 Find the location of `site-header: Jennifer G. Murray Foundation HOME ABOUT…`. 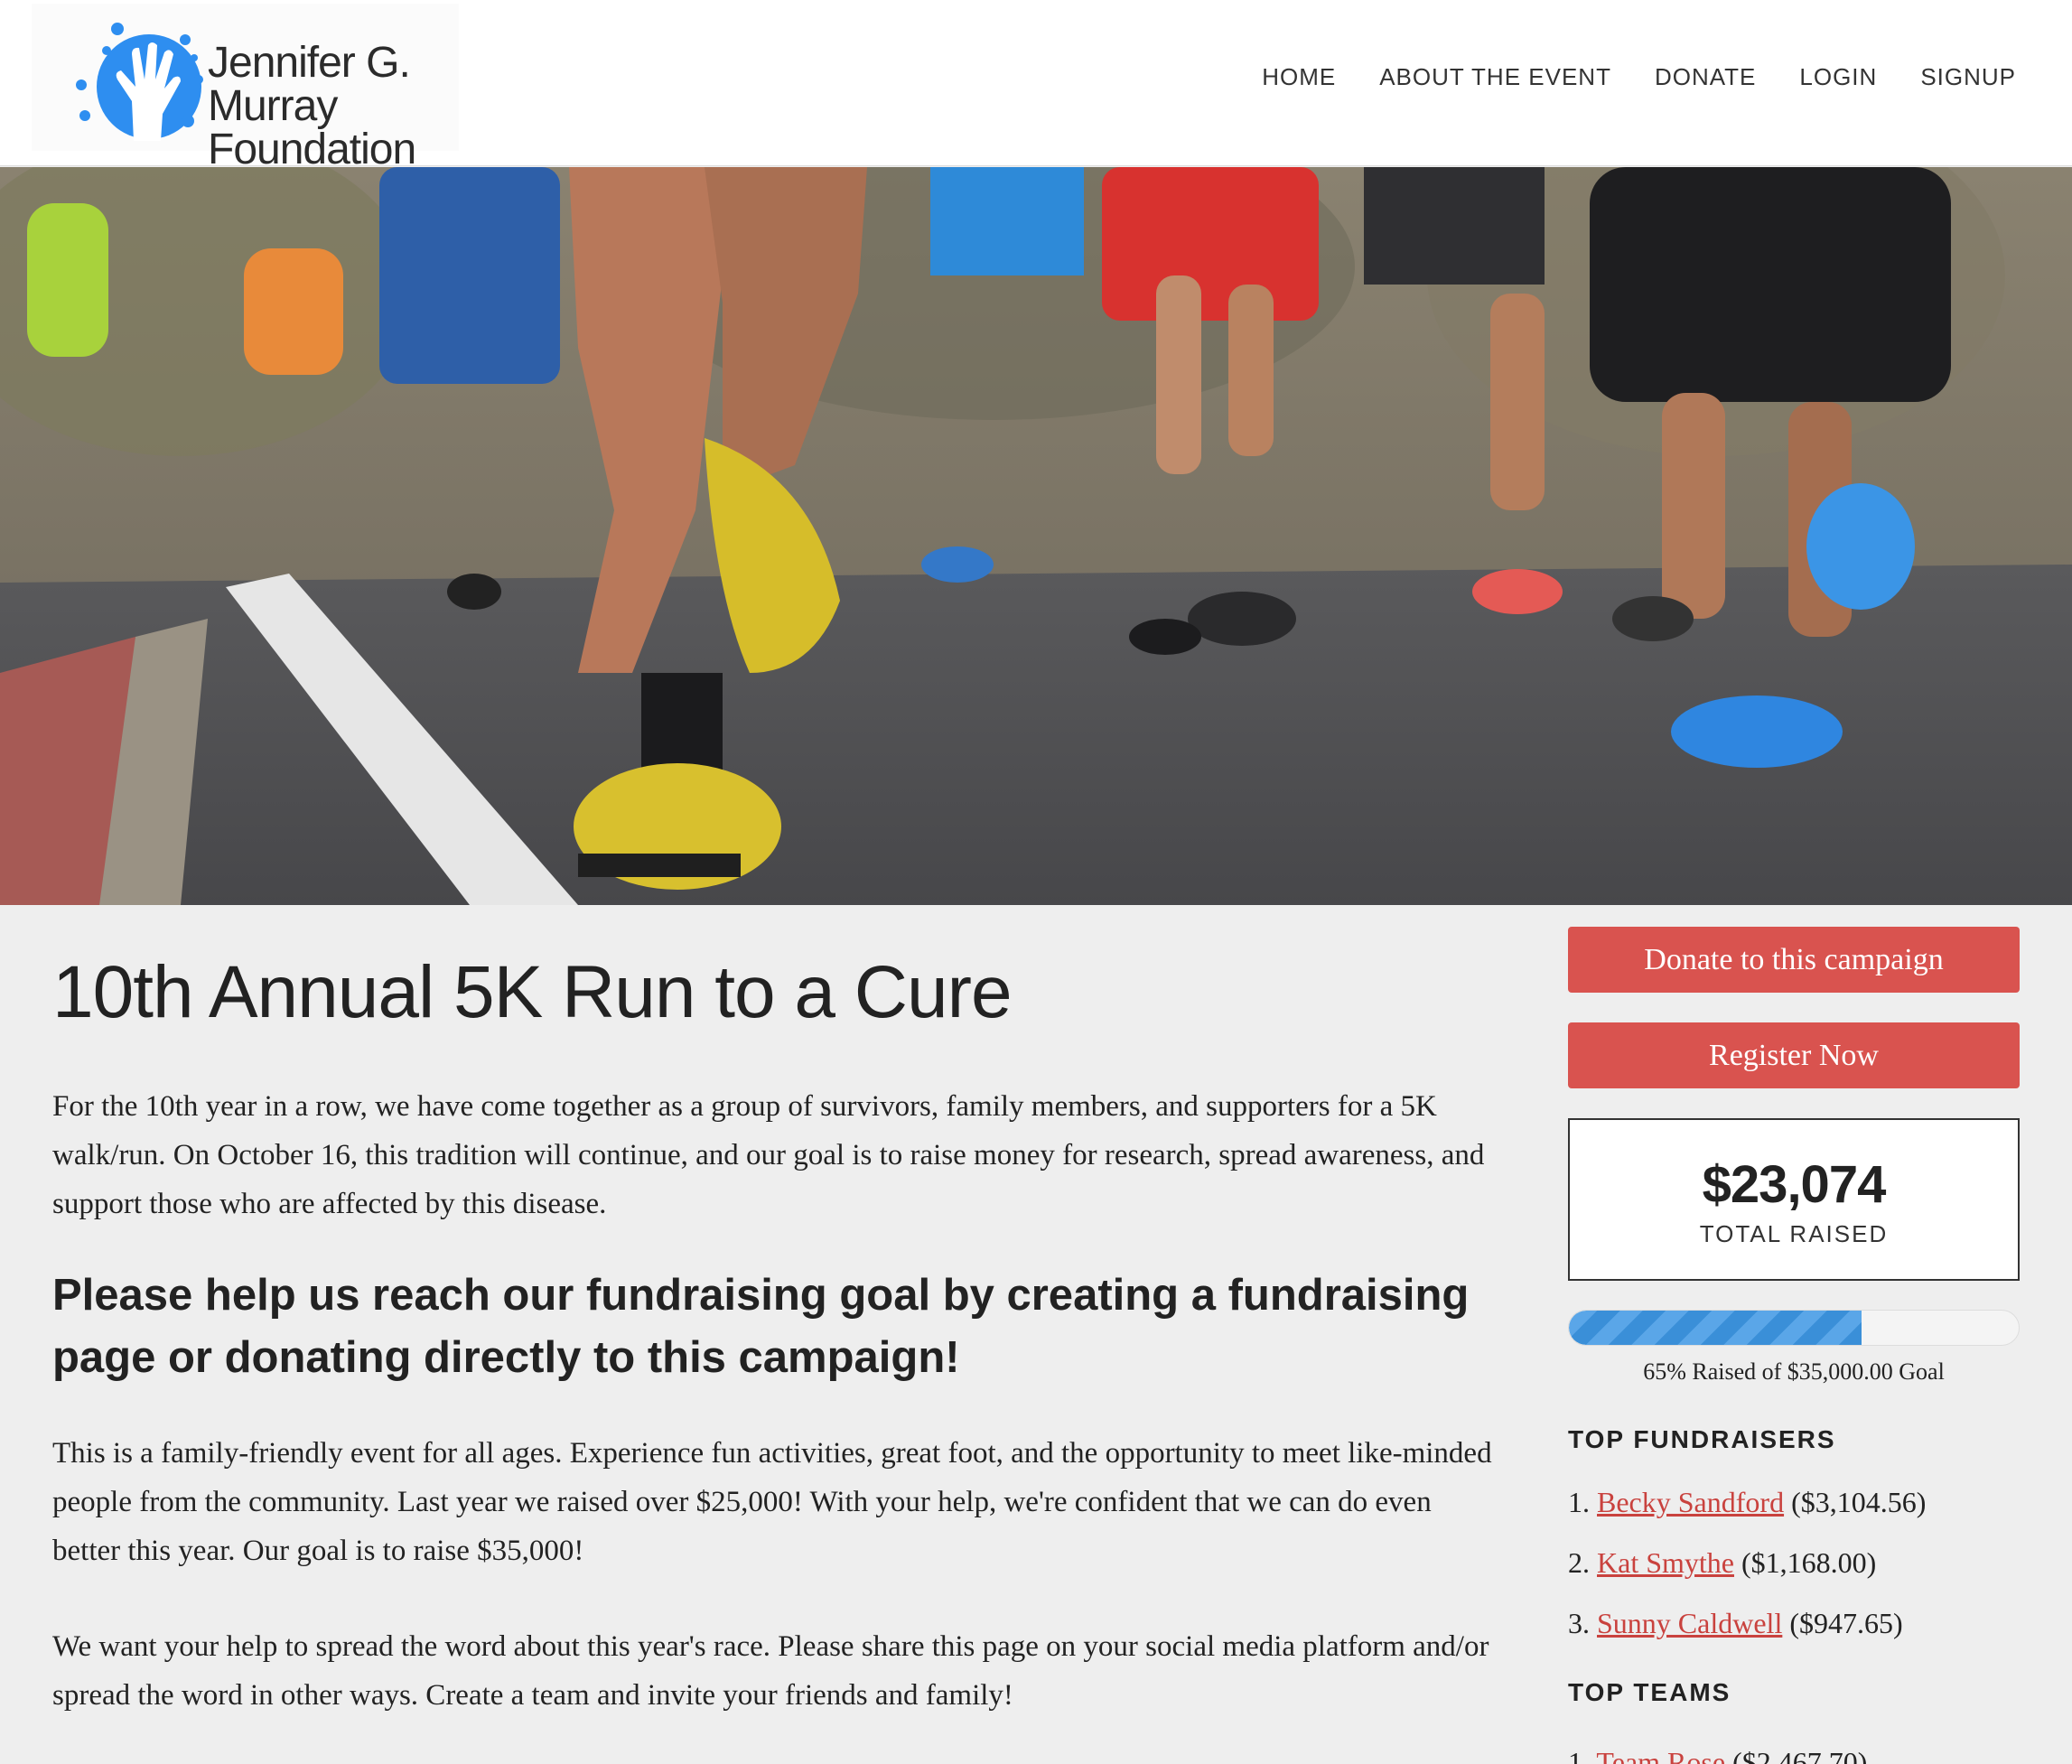

site-header: Jennifer G. Murray Foundation HOME ABOUT… is located at coordinates (1036, 86).